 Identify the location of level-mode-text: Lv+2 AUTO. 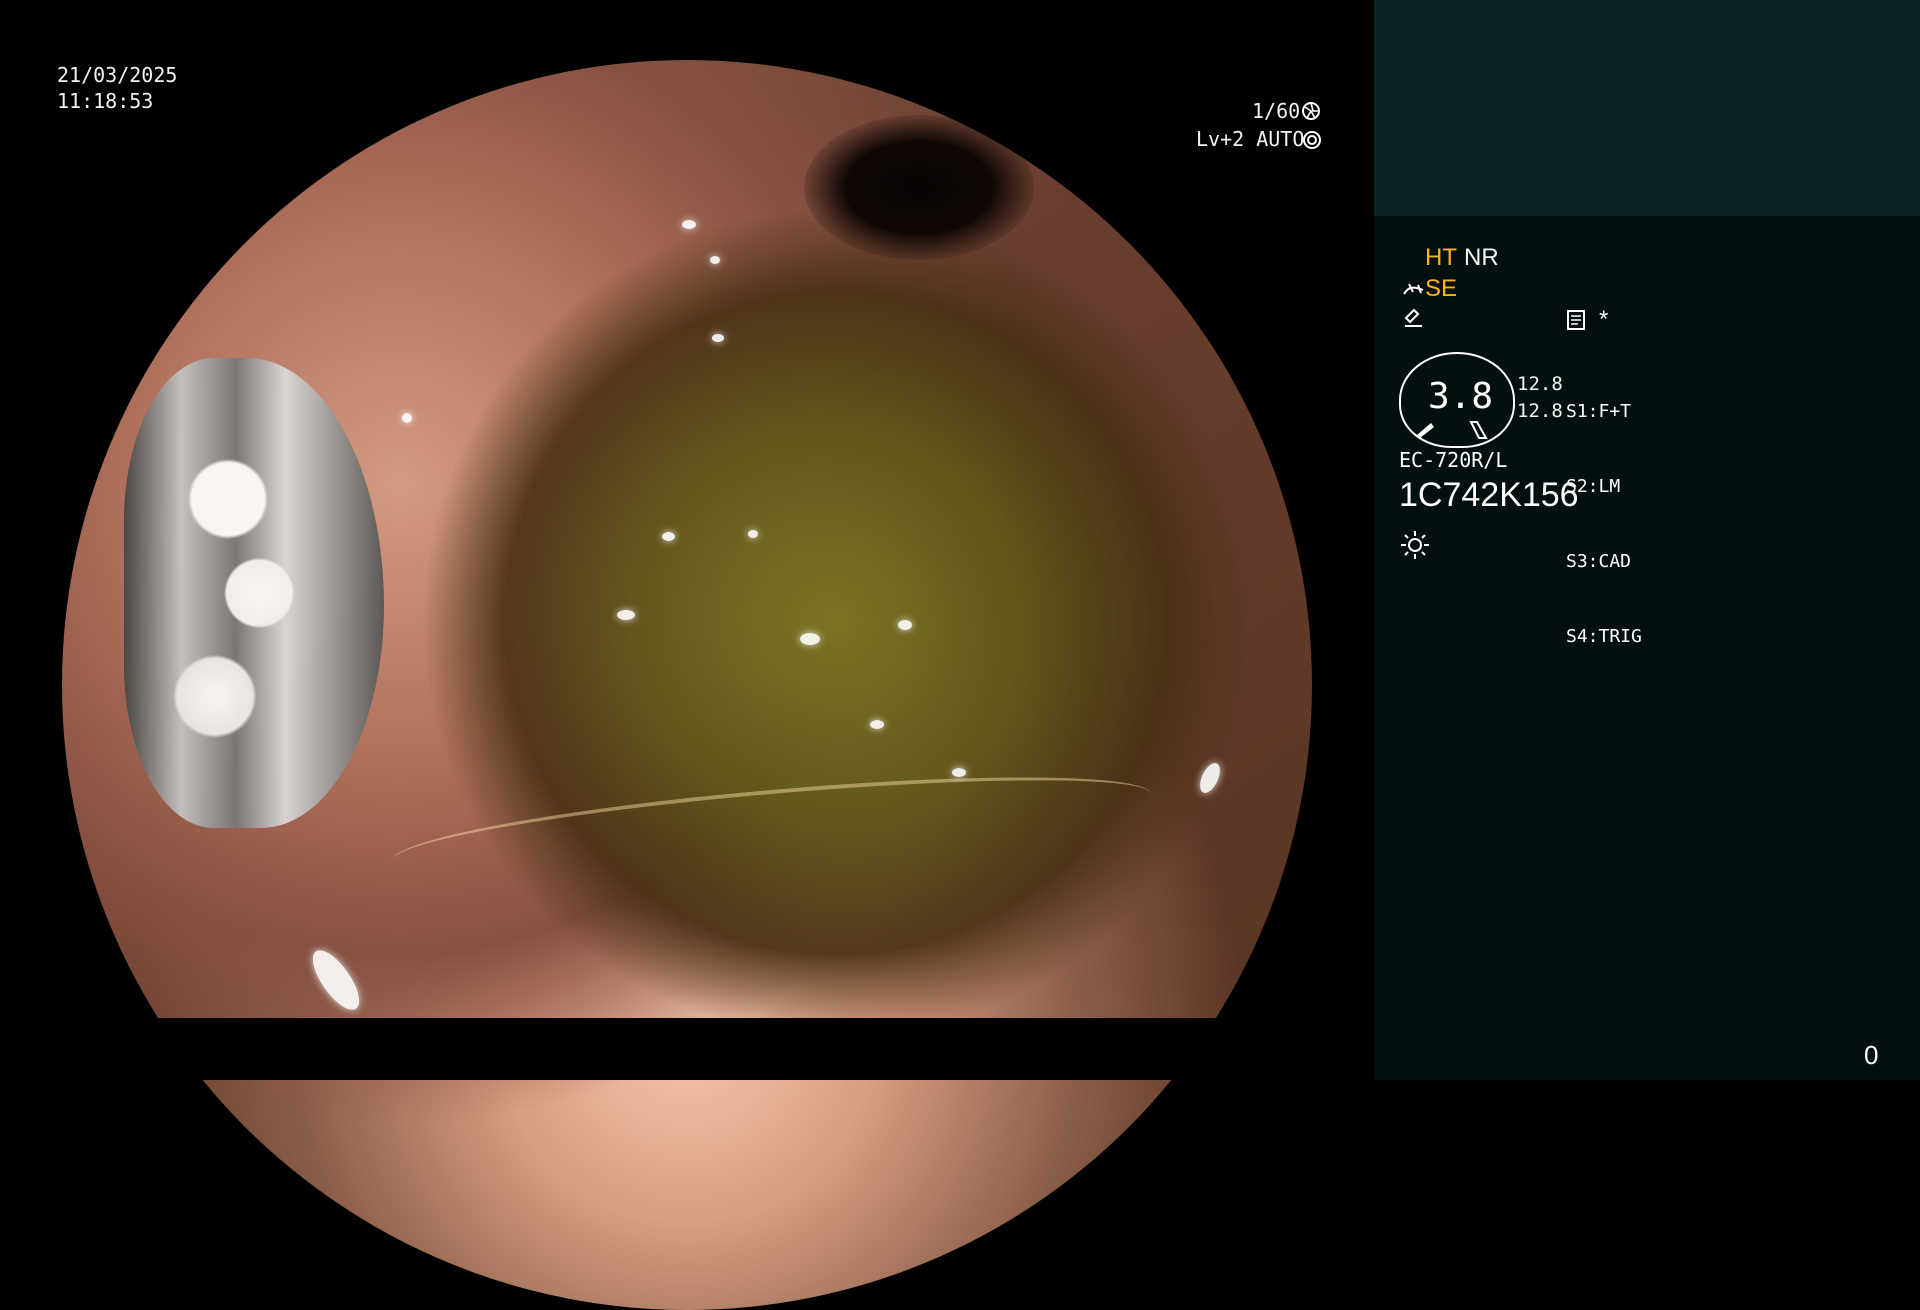
(1250, 139).